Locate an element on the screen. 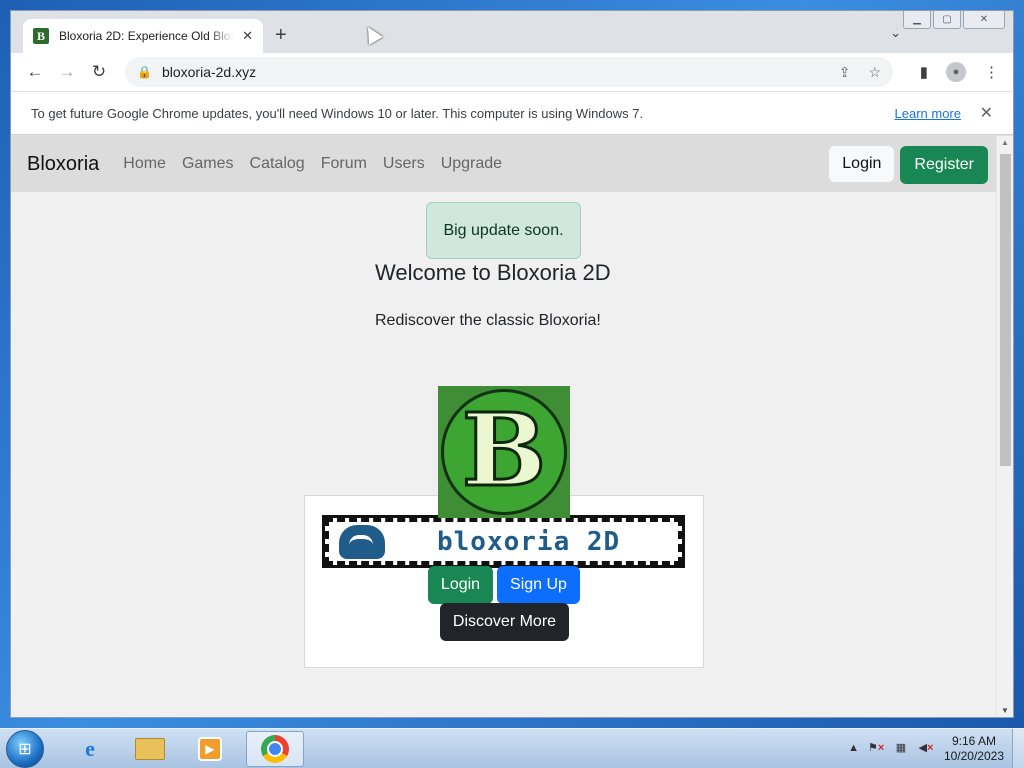  signup-button: Sign Up is located at coordinates (538, 585).